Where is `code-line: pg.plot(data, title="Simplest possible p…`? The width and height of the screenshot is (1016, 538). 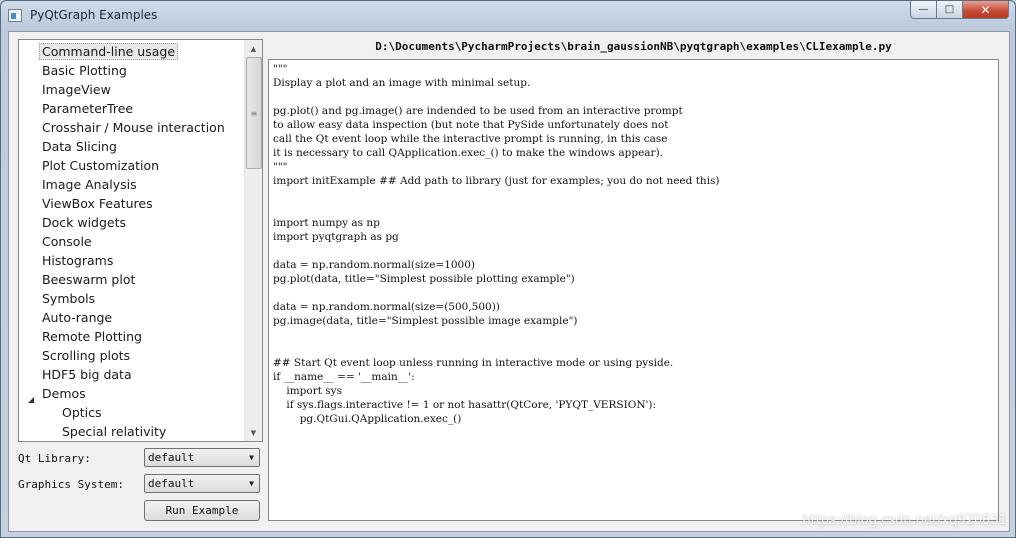 code-line: pg.plot(data, title="Simplest possible p… is located at coordinates (424, 279).